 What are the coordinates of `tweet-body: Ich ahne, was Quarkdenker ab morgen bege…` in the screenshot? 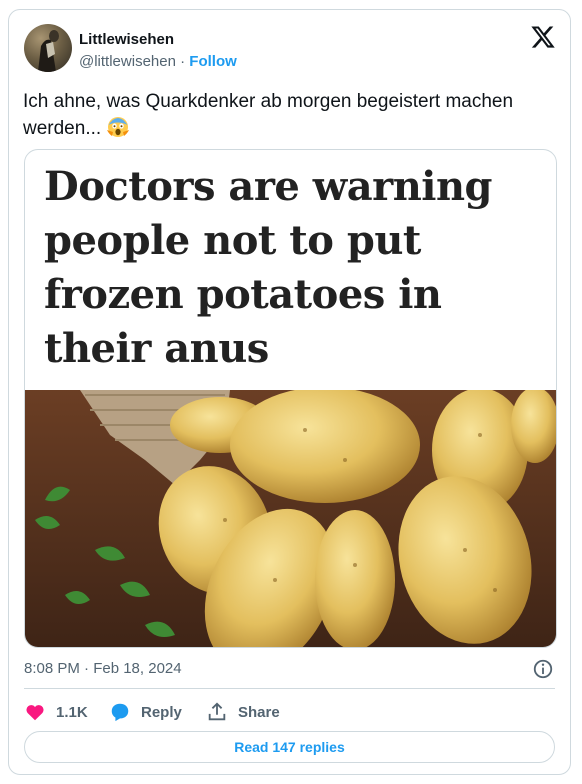 It's located at (268, 115).